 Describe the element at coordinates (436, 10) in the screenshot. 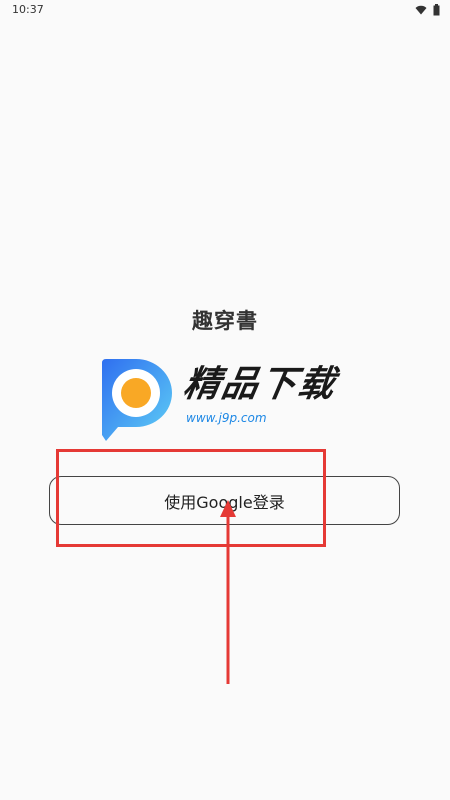

I see `battery-icon` at that location.